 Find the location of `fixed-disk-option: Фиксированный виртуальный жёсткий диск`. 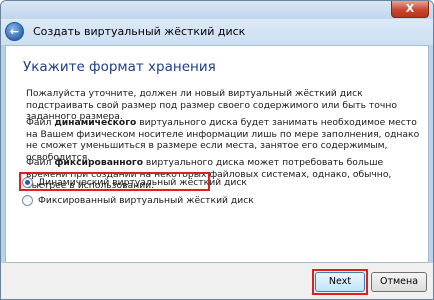

fixed-disk-option: Фиксированный виртуальный жёсткий диск is located at coordinates (138, 200).